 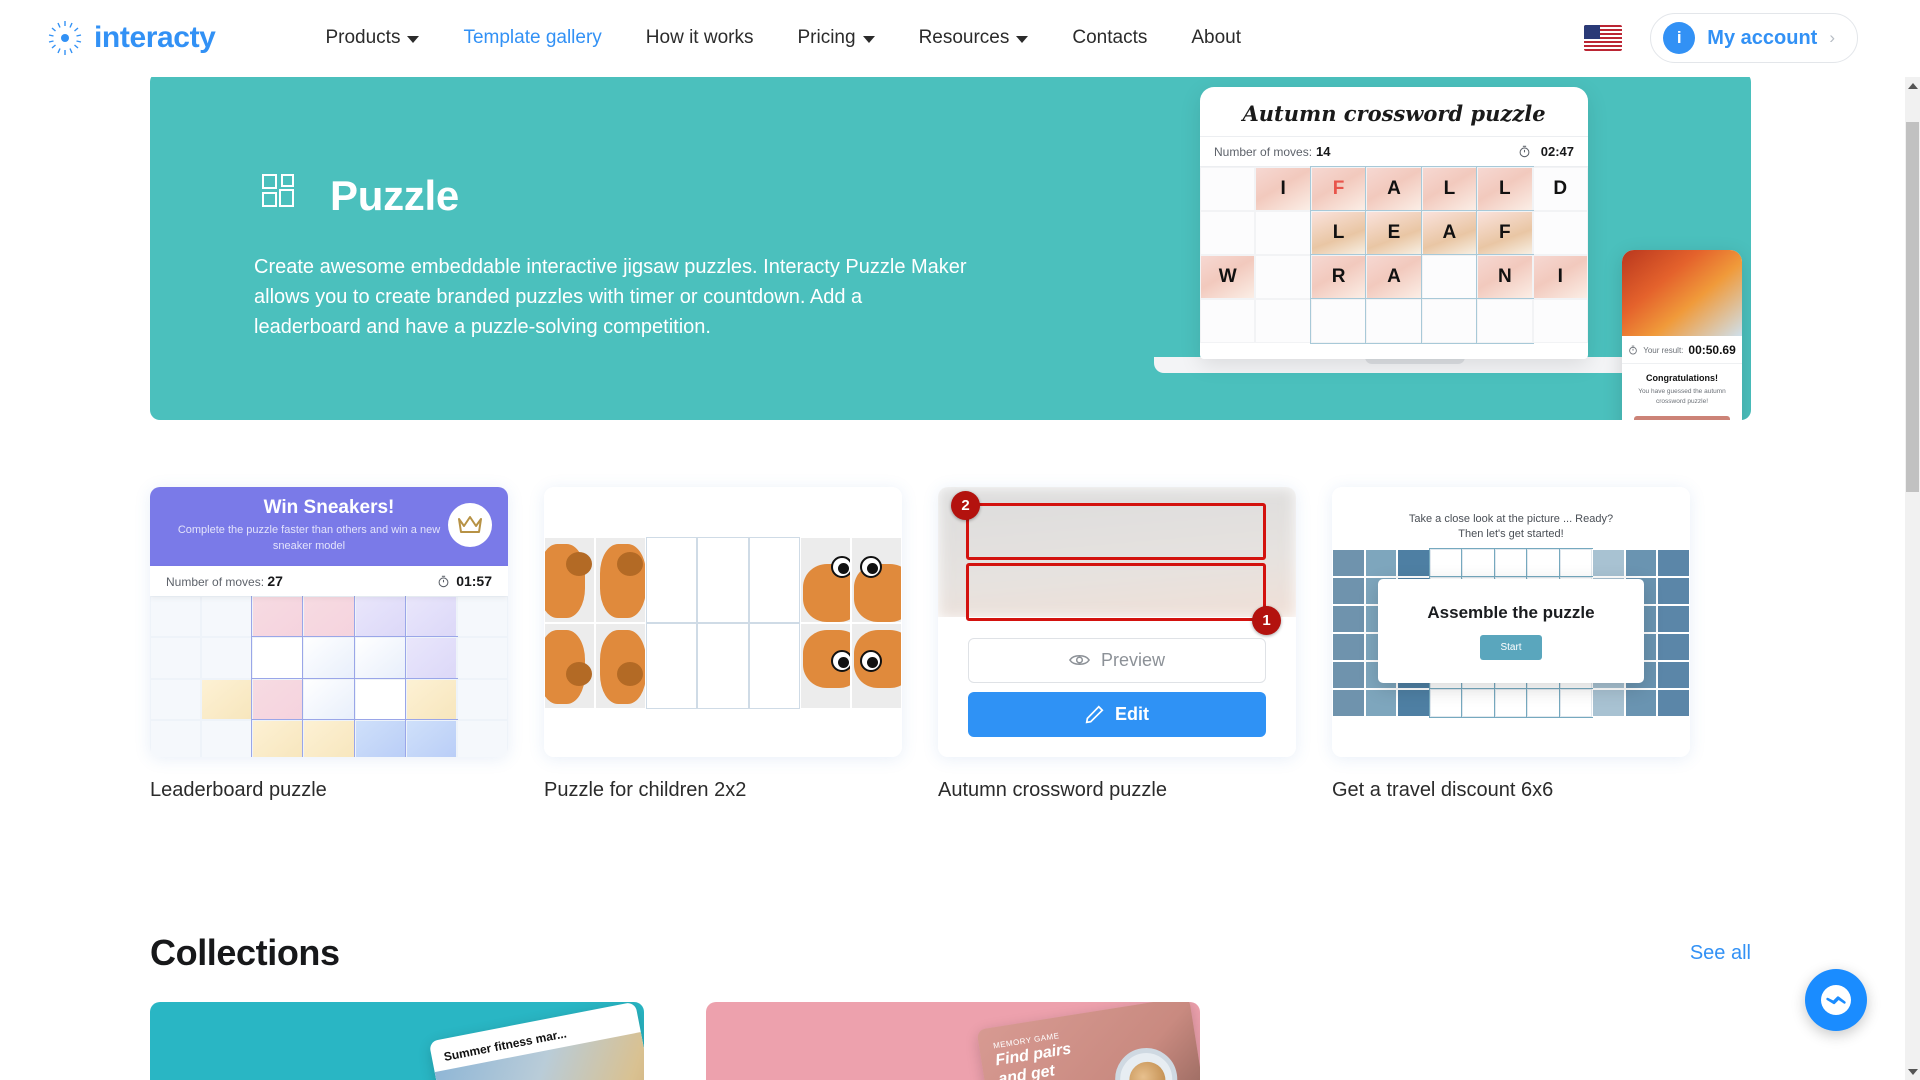 What do you see at coordinates (1338, 277) in the screenshot?
I see `crossword-cell: R` at bounding box center [1338, 277].